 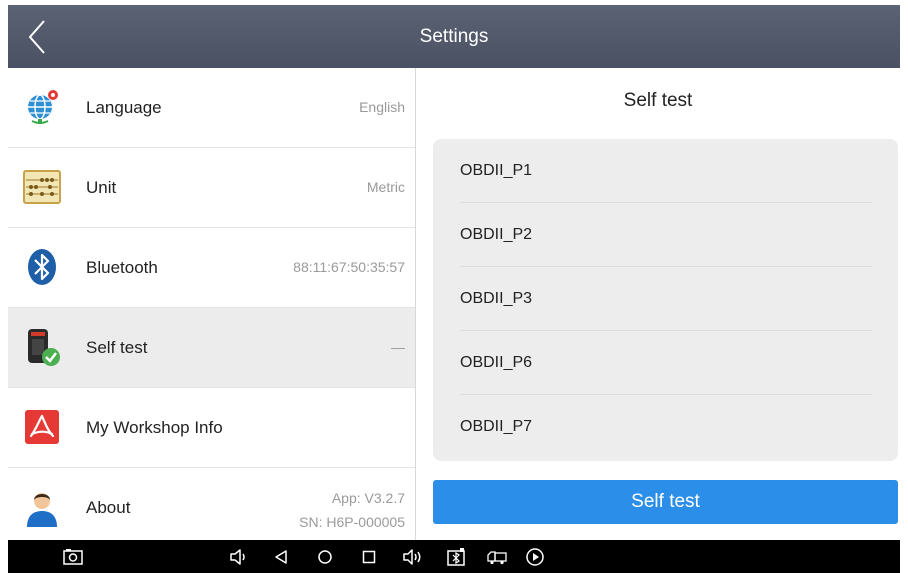 What do you see at coordinates (349, 267) in the screenshot?
I see `settings-item-value: 88:11:67:50:35:57` at bounding box center [349, 267].